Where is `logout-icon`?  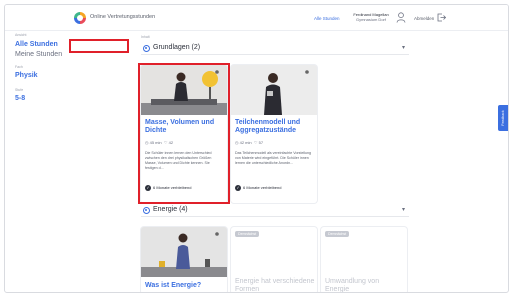
logout-icon is located at coordinates (441, 17).